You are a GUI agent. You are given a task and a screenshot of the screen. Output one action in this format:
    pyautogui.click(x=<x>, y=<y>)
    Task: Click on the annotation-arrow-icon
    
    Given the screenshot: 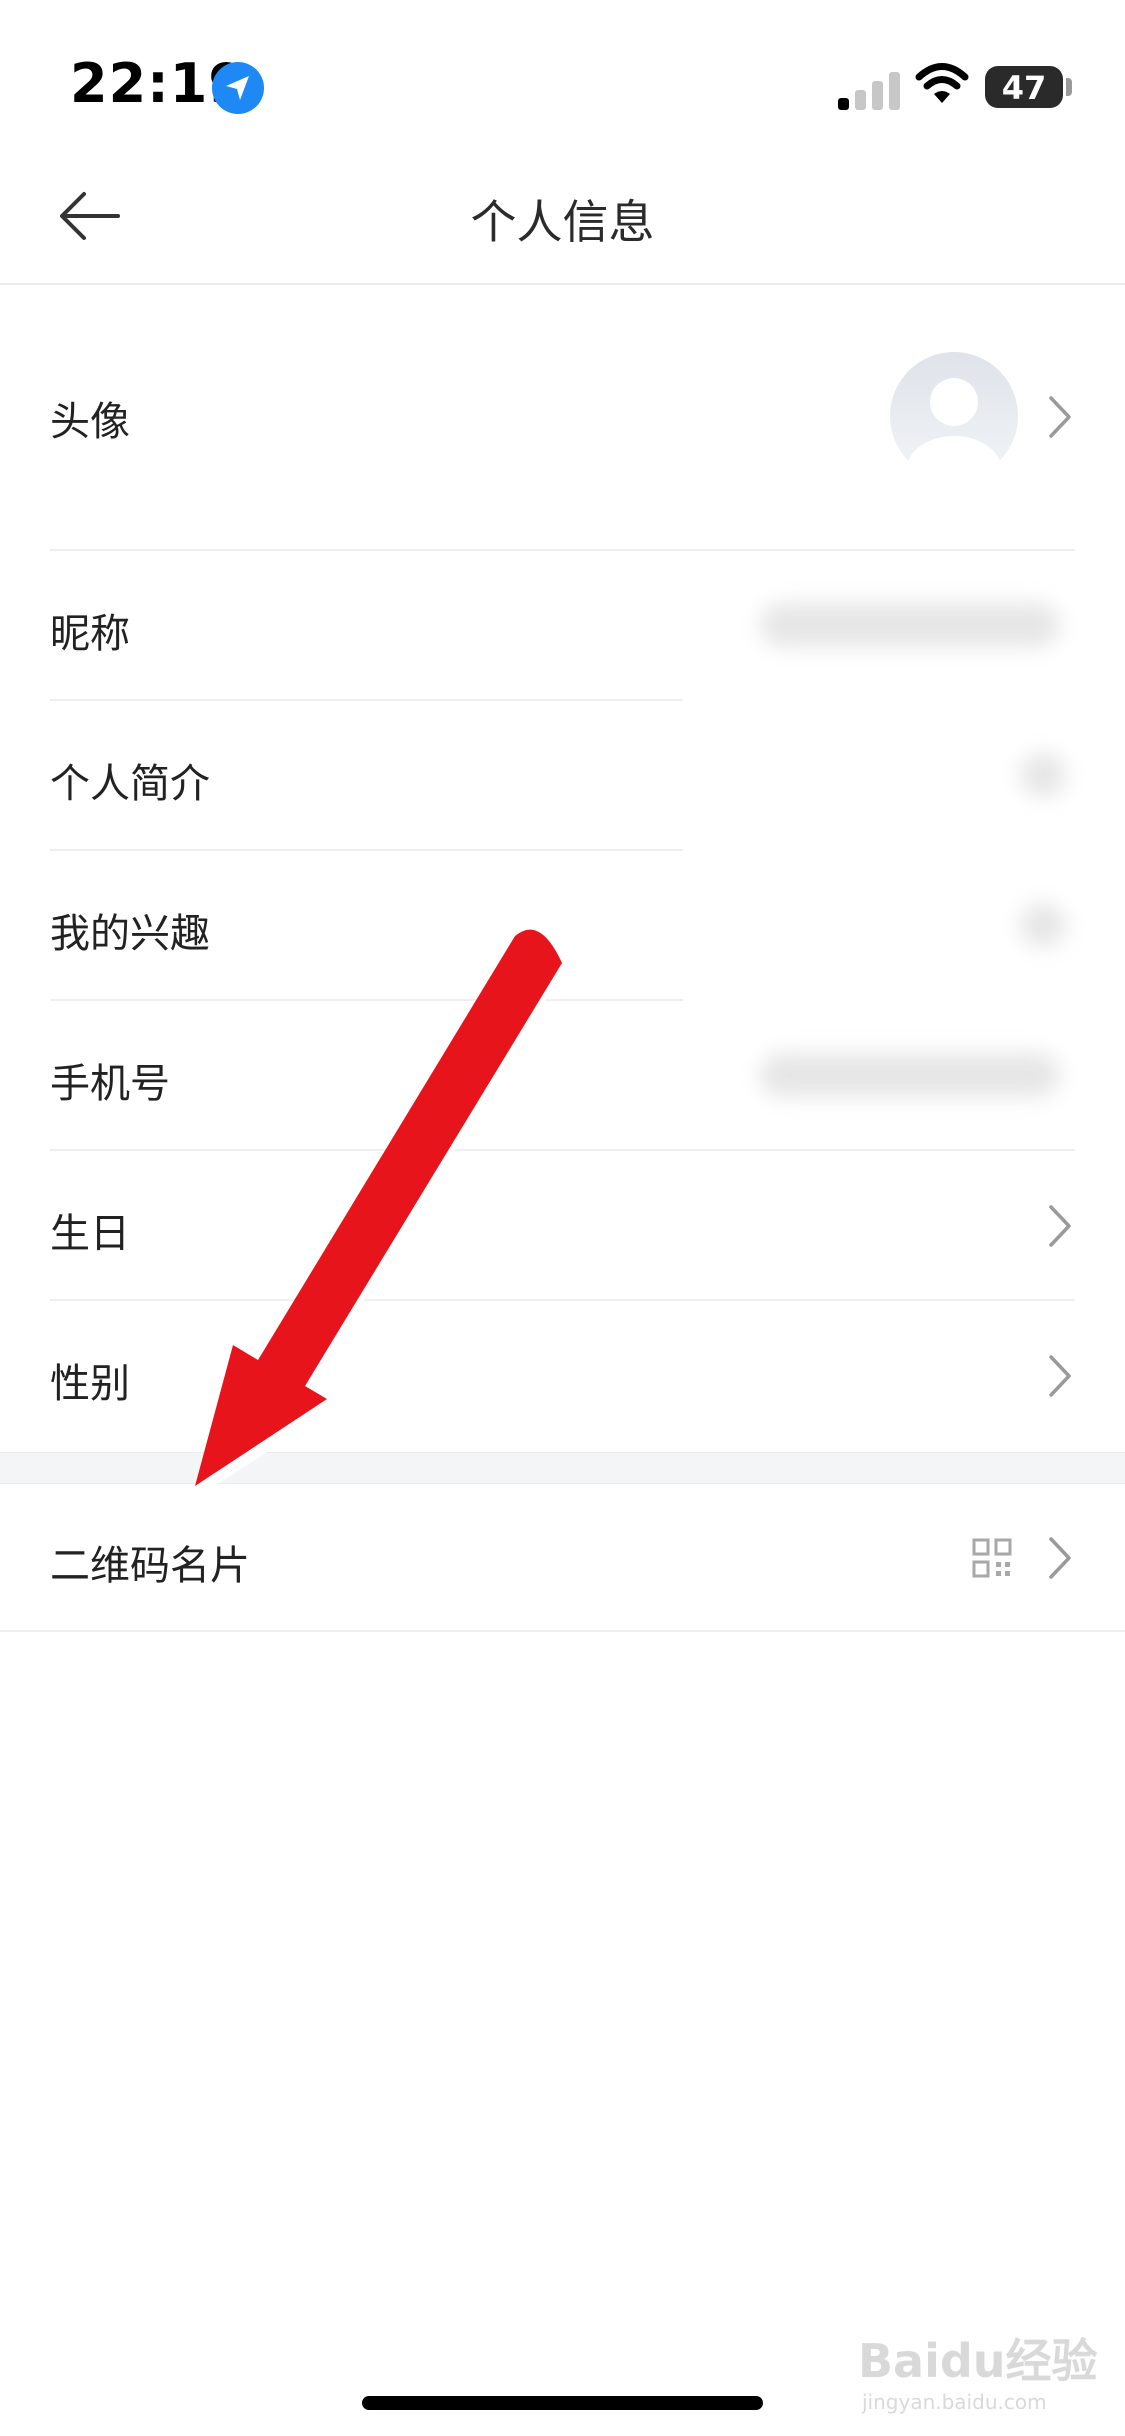 What is the action you would take?
    pyautogui.click(x=381, y=1214)
    